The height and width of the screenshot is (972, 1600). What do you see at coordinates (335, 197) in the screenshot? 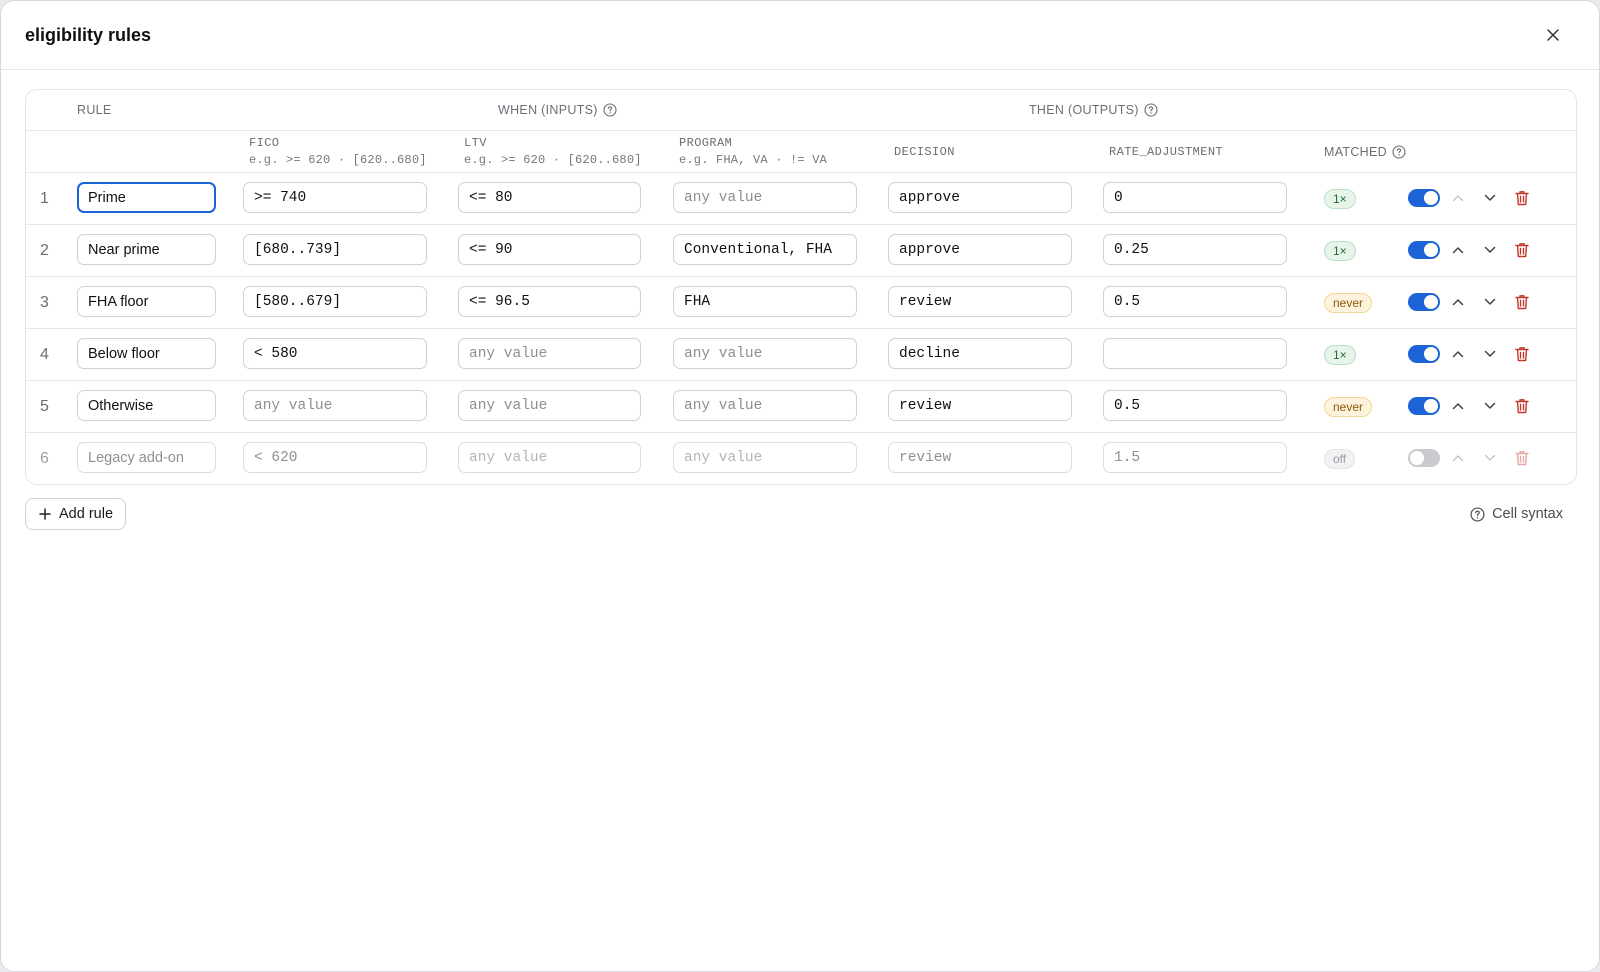
I see `fico-input: >= 740` at bounding box center [335, 197].